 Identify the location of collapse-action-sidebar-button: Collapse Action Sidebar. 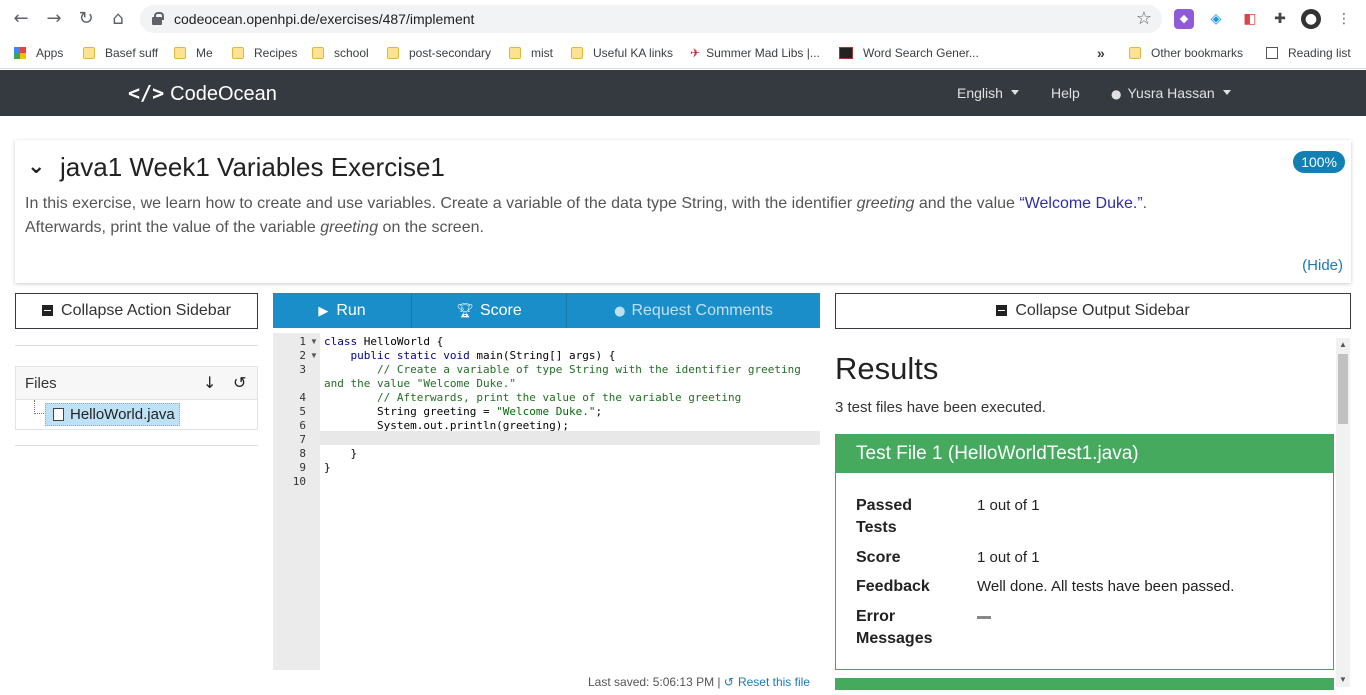
(136, 311).